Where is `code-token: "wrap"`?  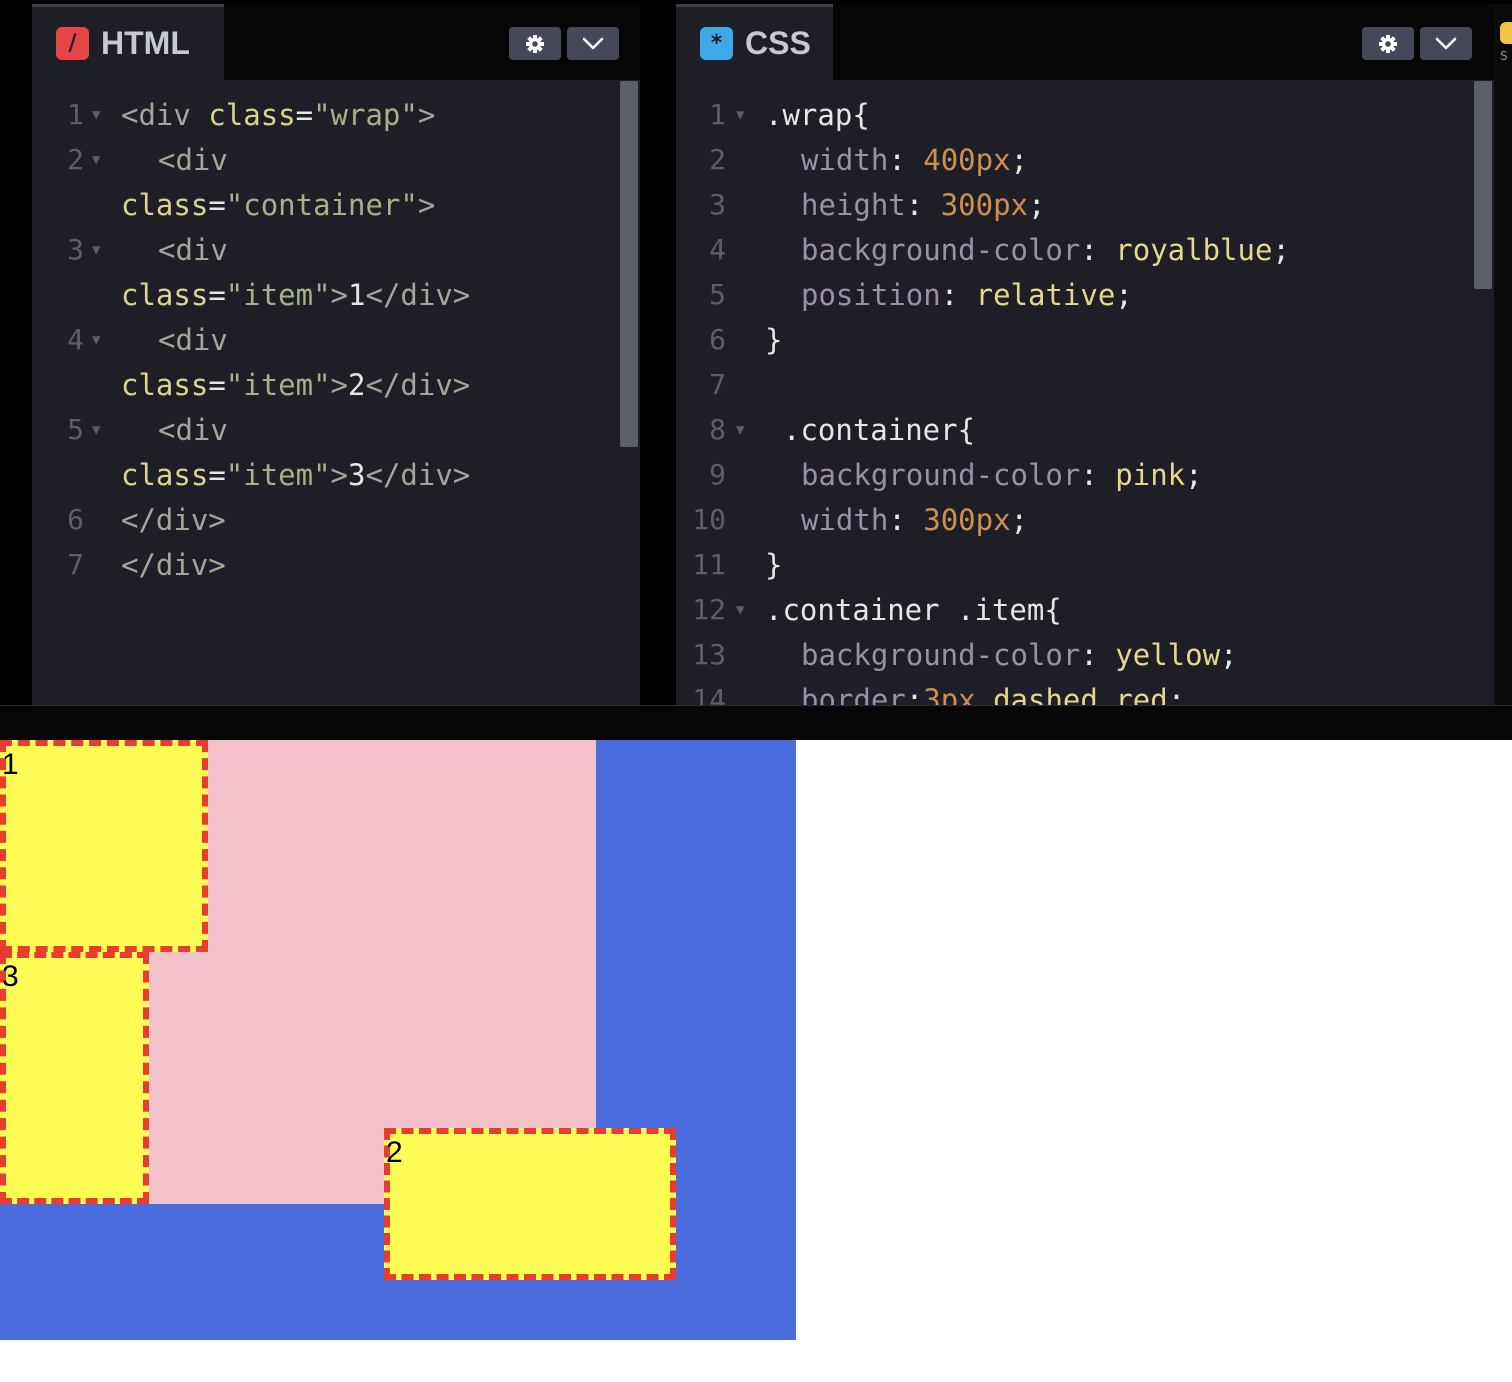
code-token: "wrap" is located at coordinates (365, 115).